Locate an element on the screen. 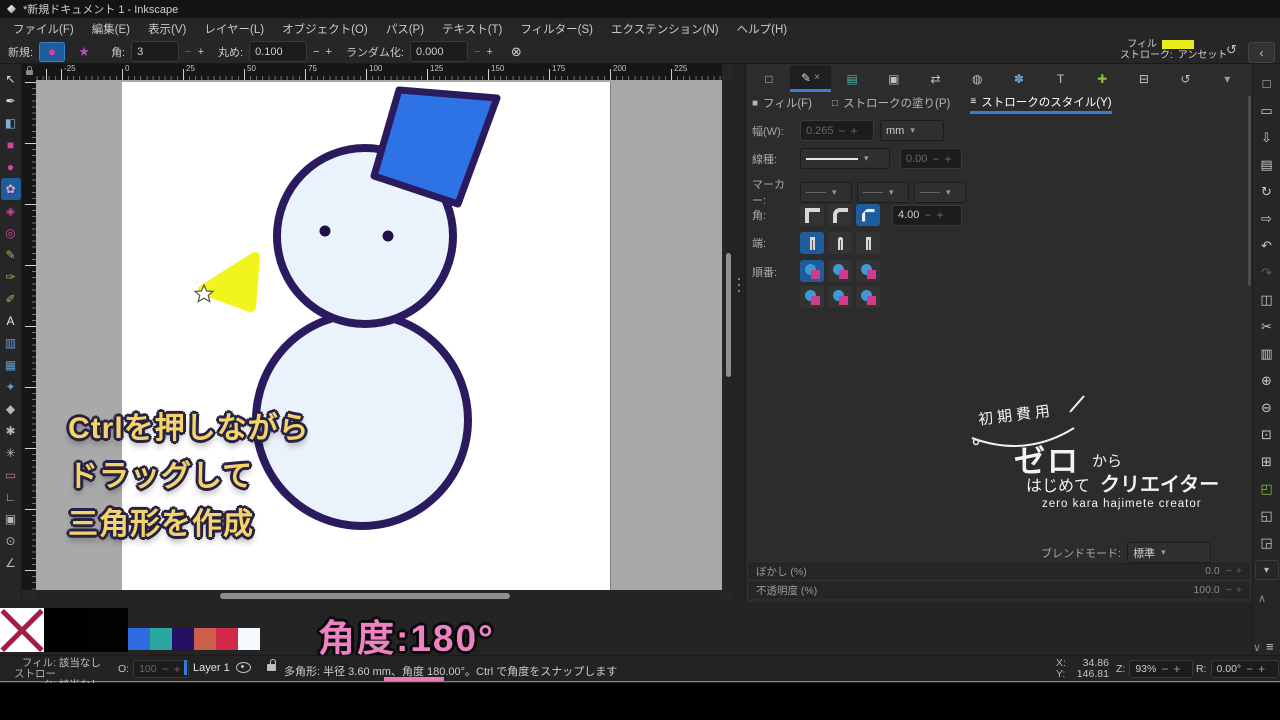 This screenshot has width=1280, height=720. unit-dropdown: mm ▾ is located at coordinates (912, 130).